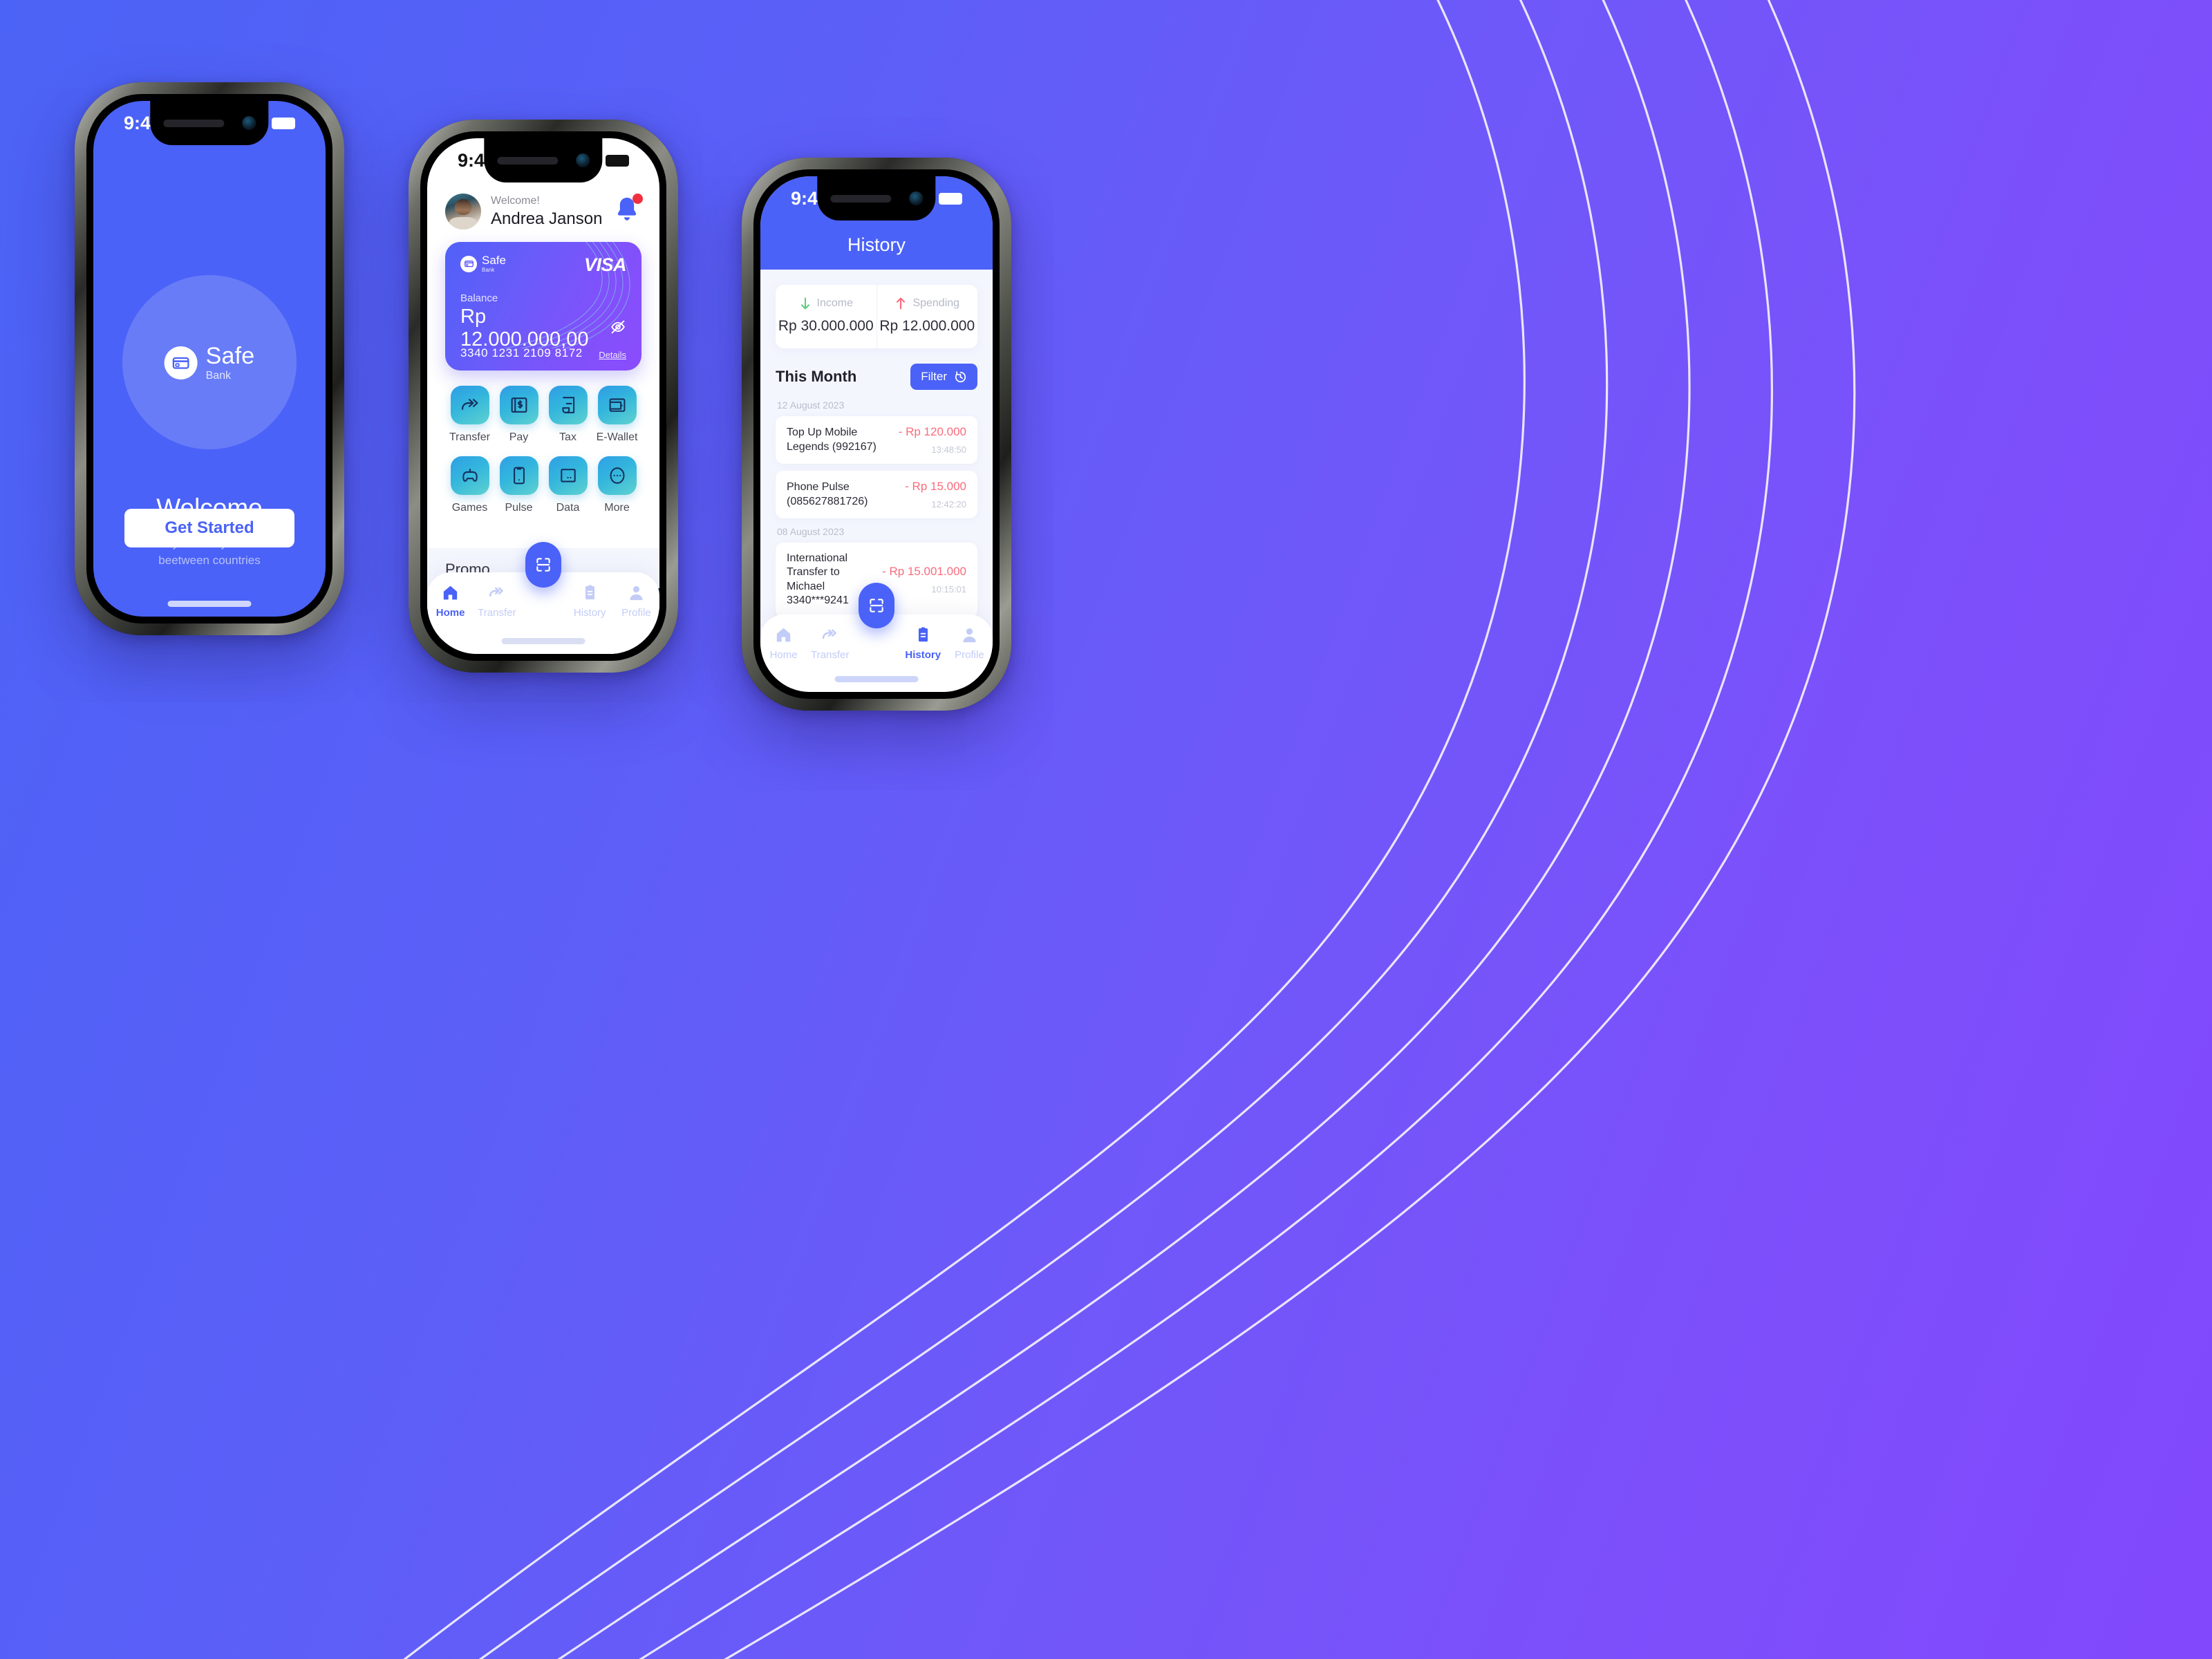 Image resolution: width=2212 pixels, height=1659 pixels. Describe the element at coordinates (948, 504) in the screenshot. I see `transaction-time: 12:42:20` at that location.